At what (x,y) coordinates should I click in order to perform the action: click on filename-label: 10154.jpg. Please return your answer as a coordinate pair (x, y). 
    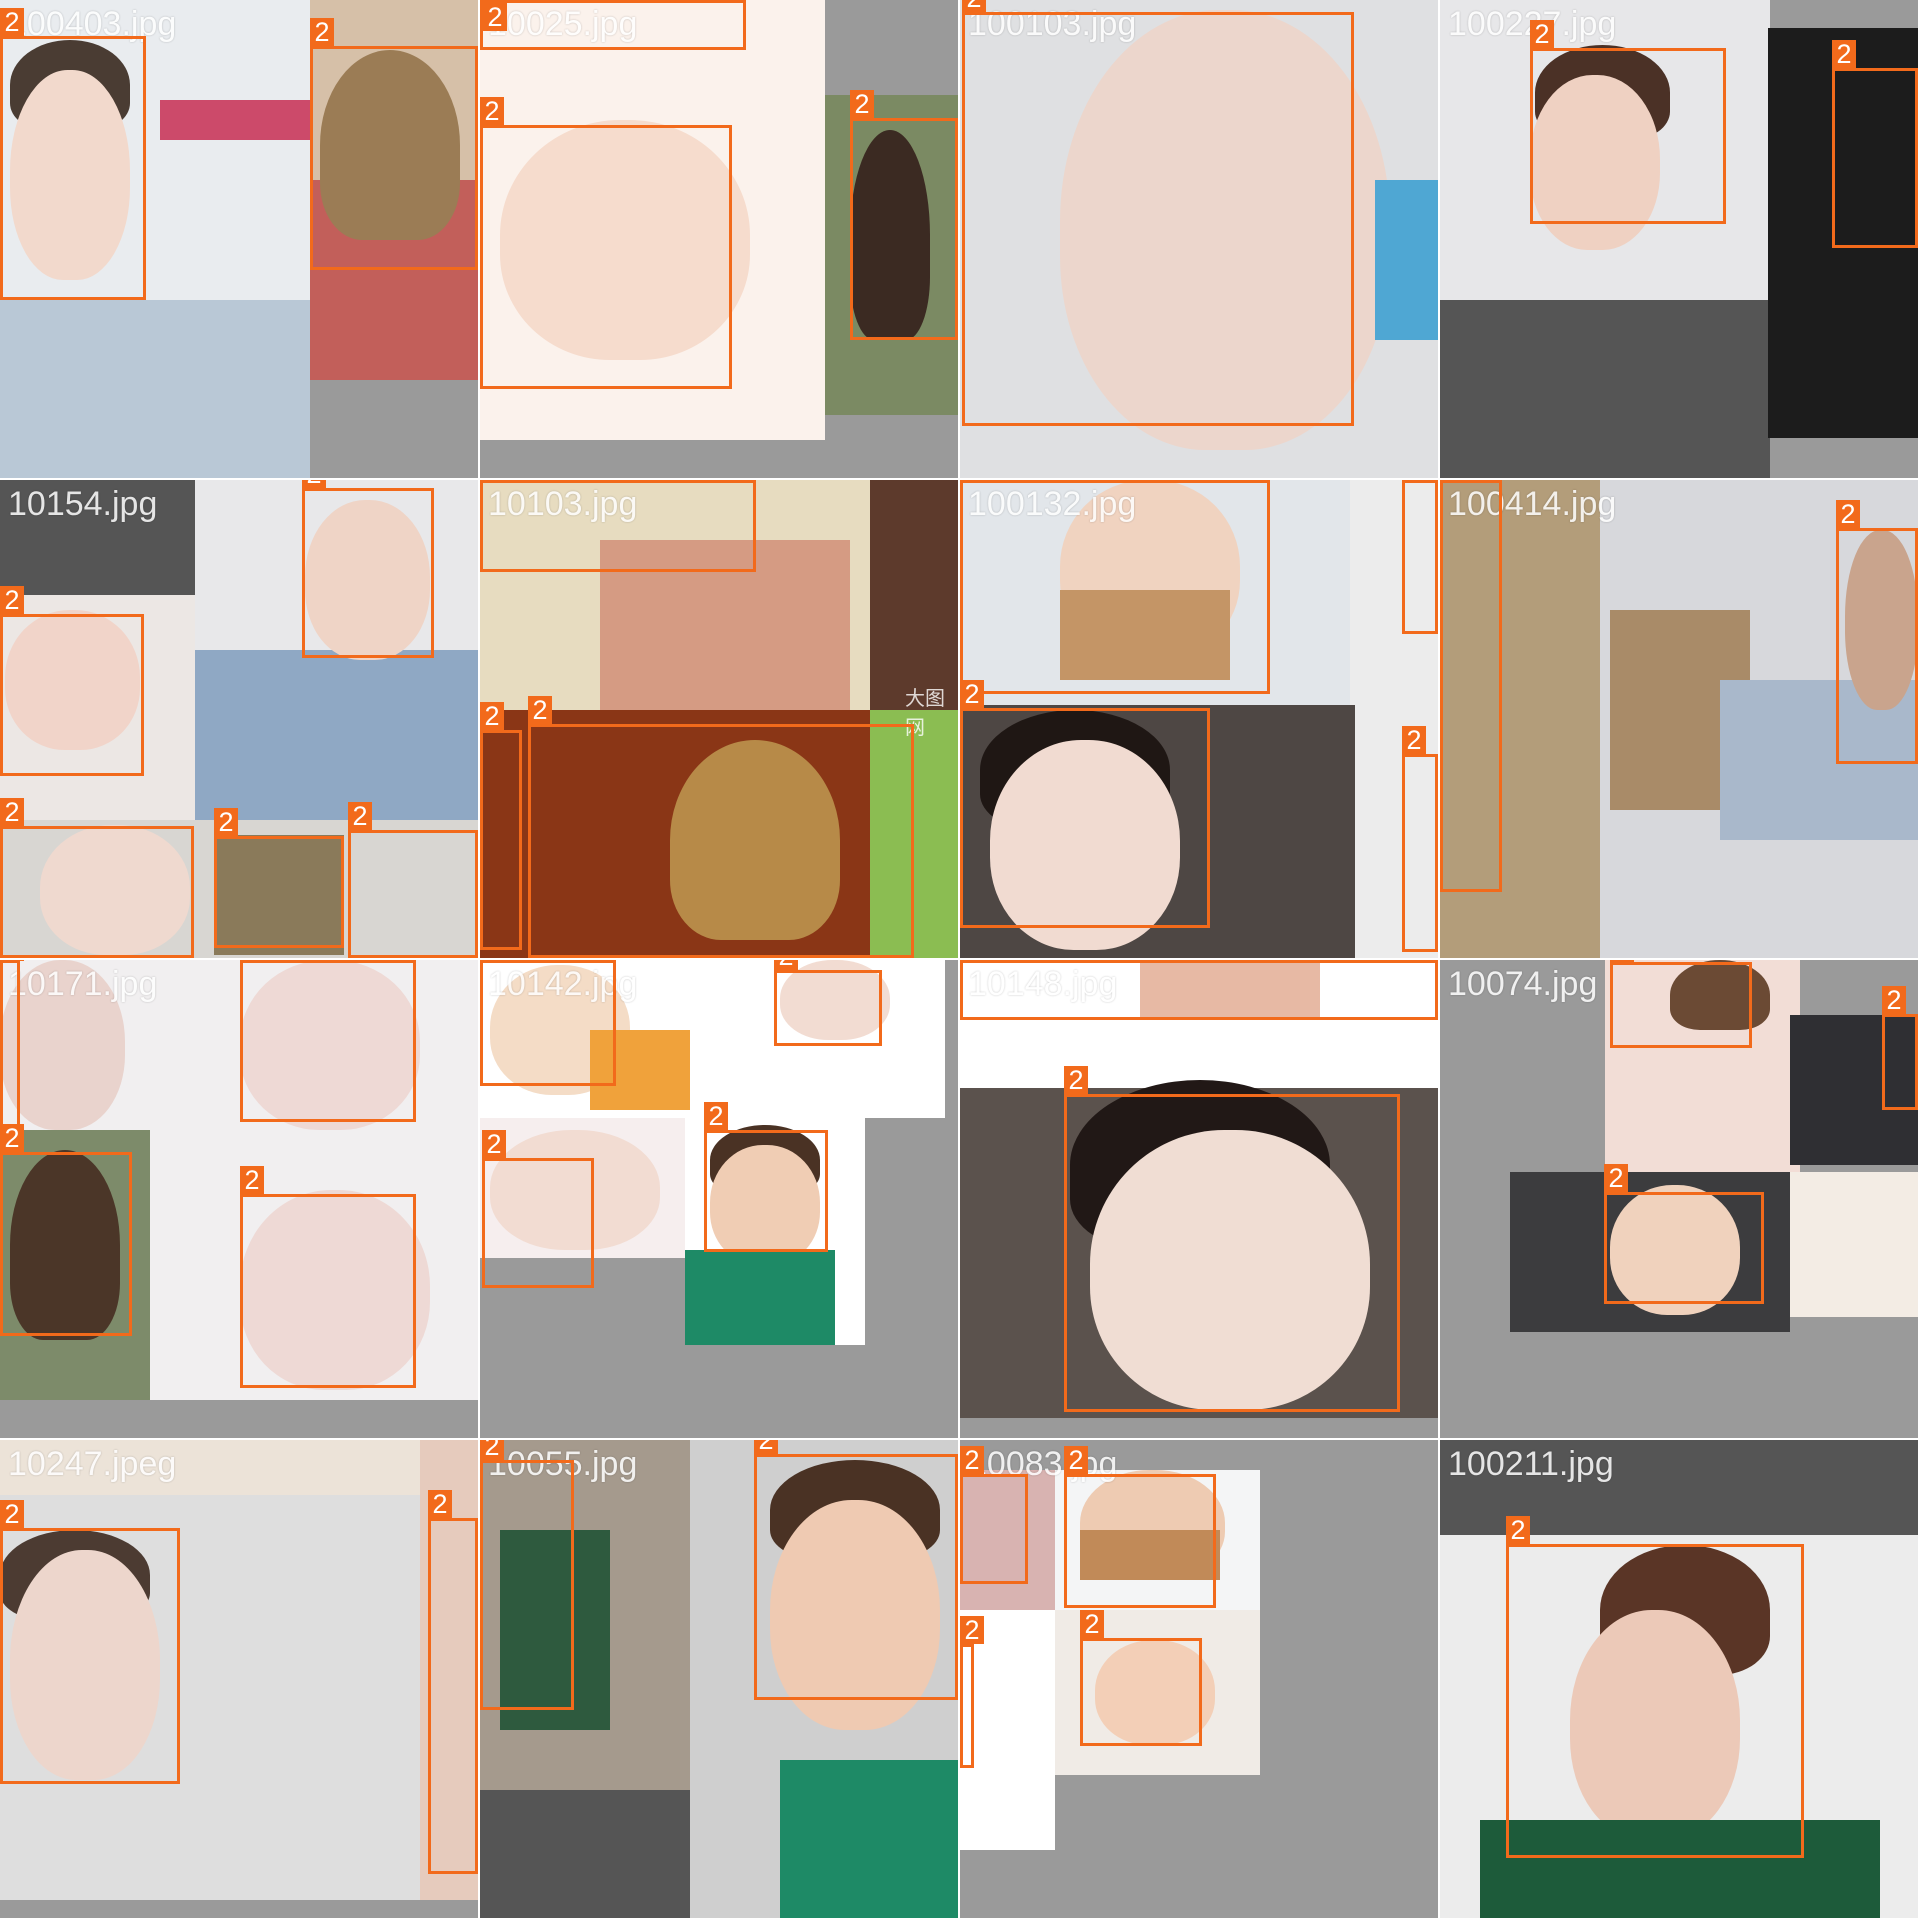
    Looking at the image, I should click on (83, 504).